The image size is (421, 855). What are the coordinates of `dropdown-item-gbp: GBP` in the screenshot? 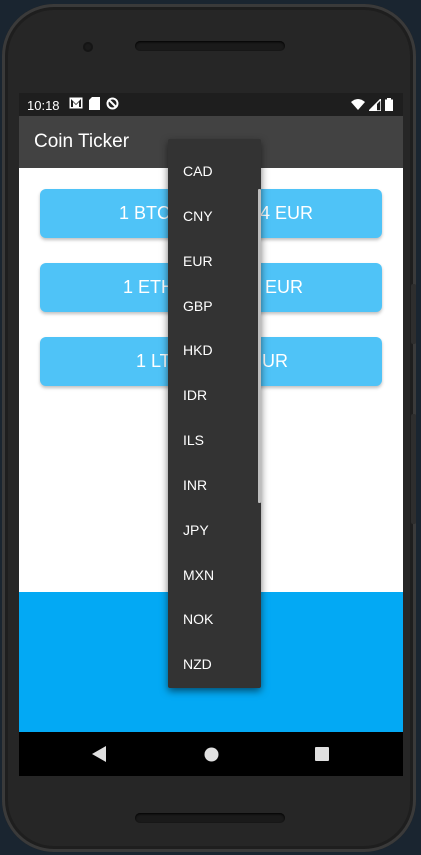 It's located at (214, 306).